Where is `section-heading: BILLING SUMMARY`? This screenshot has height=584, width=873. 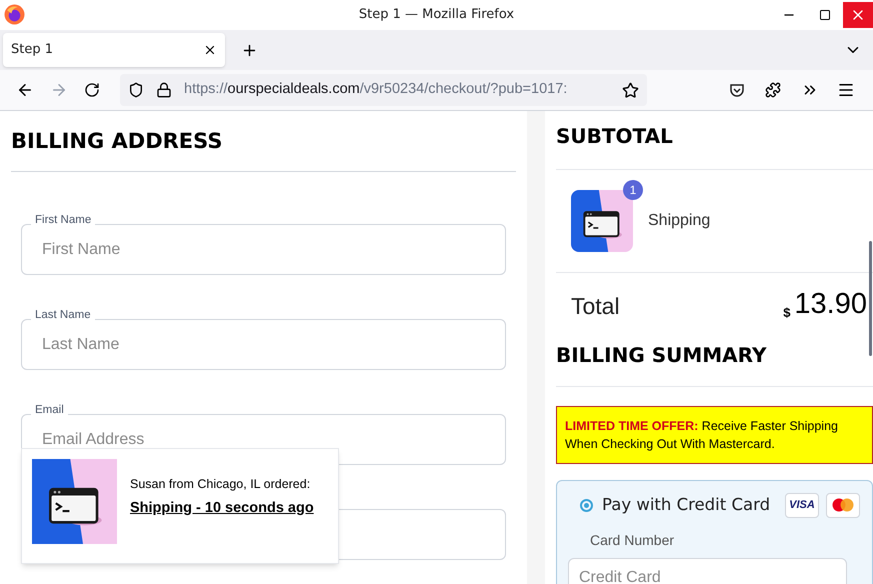
section-heading: BILLING SUMMARY is located at coordinates (662, 355).